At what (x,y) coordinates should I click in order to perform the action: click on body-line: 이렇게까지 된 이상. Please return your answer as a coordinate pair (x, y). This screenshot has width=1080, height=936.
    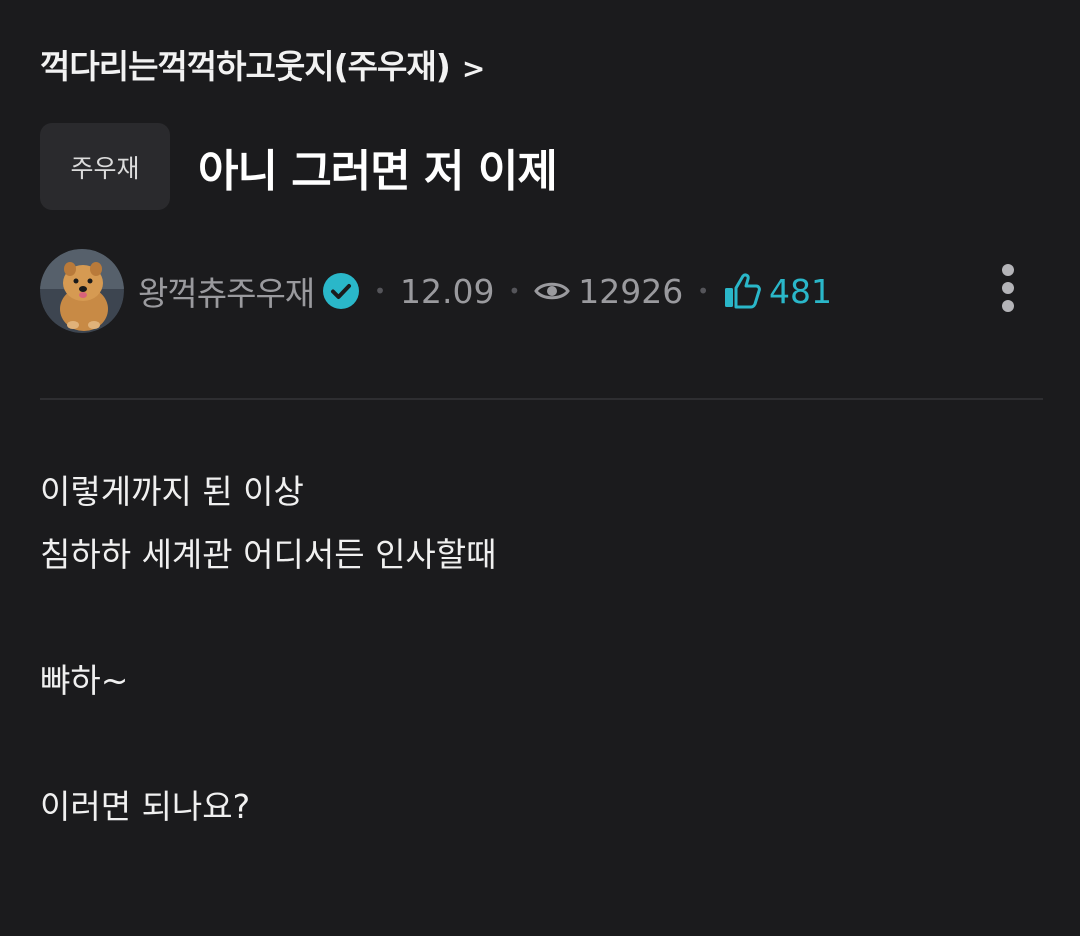
    Looking at the image, I should click on (172, 491).